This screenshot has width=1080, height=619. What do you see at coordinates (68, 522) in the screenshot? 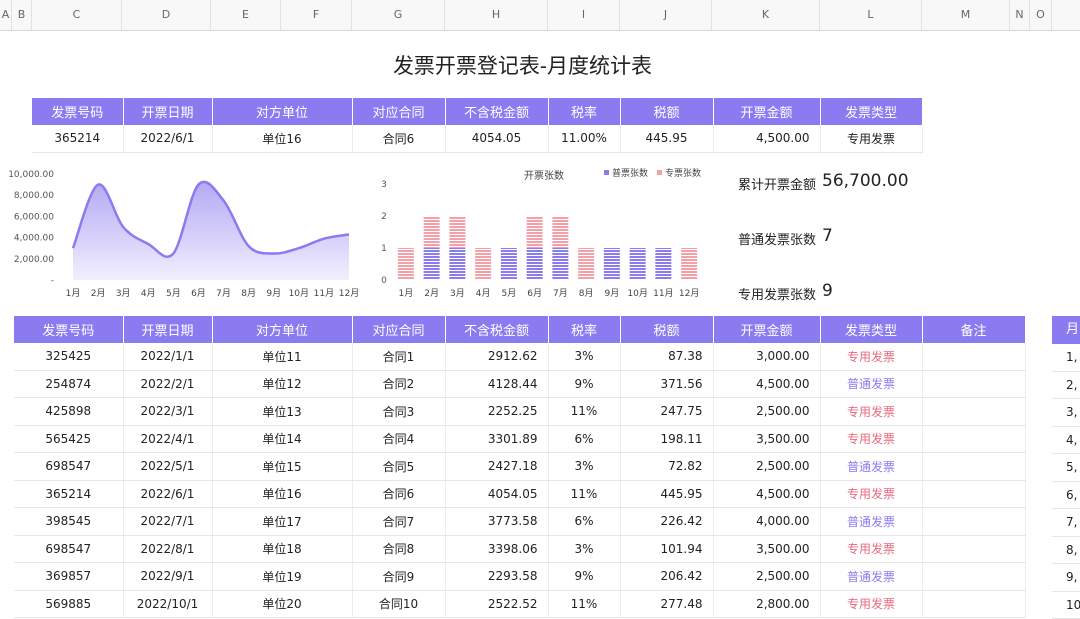
I see `table-cell: 398545` at bounding box center [68, 522].